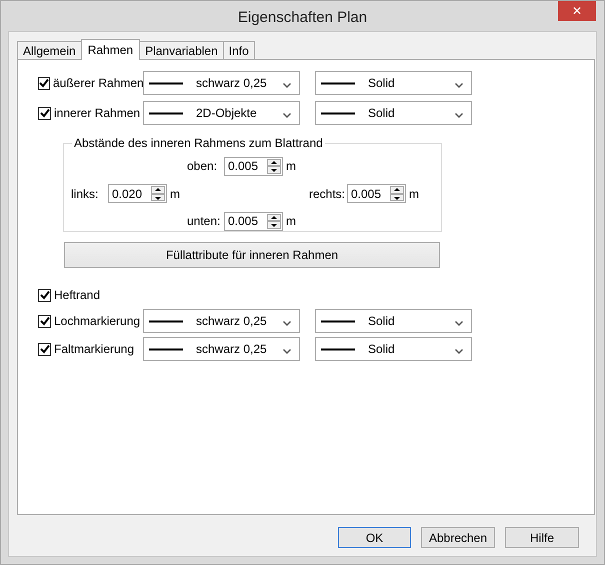 This screenshot has width=605, height=565. Describe the element at coordinates (97, 113) in the screenshot. I see `checkbox-label: innerer Rahmen` at that location.